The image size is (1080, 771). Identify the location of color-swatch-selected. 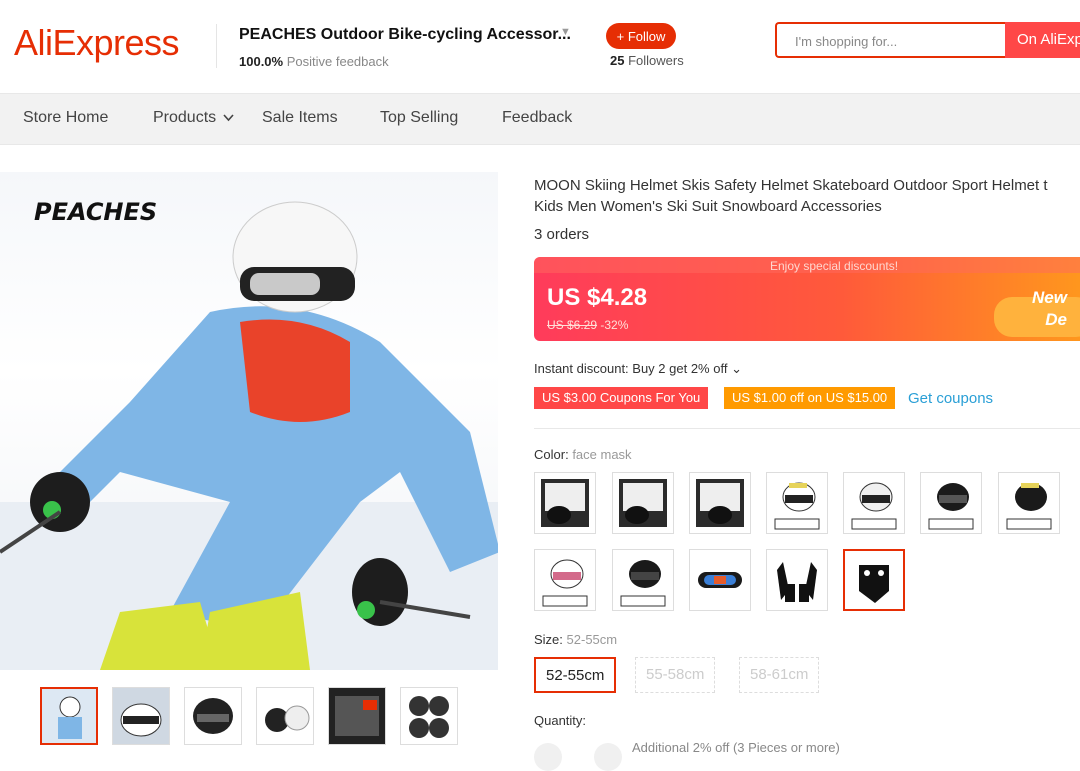
(874, 580).